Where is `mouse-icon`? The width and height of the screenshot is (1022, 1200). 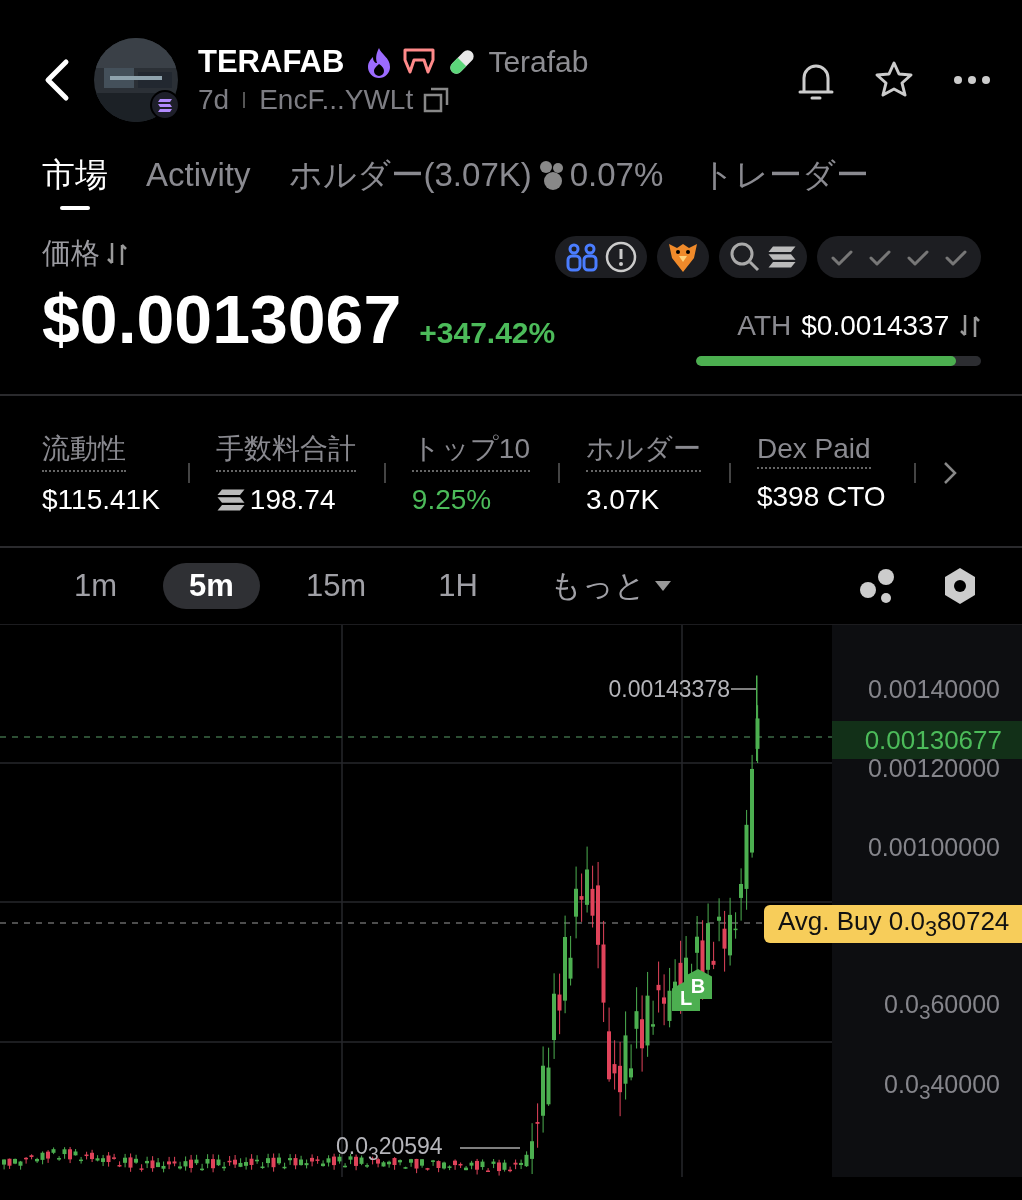 mouse-icon is located at coordinates (550, 175).